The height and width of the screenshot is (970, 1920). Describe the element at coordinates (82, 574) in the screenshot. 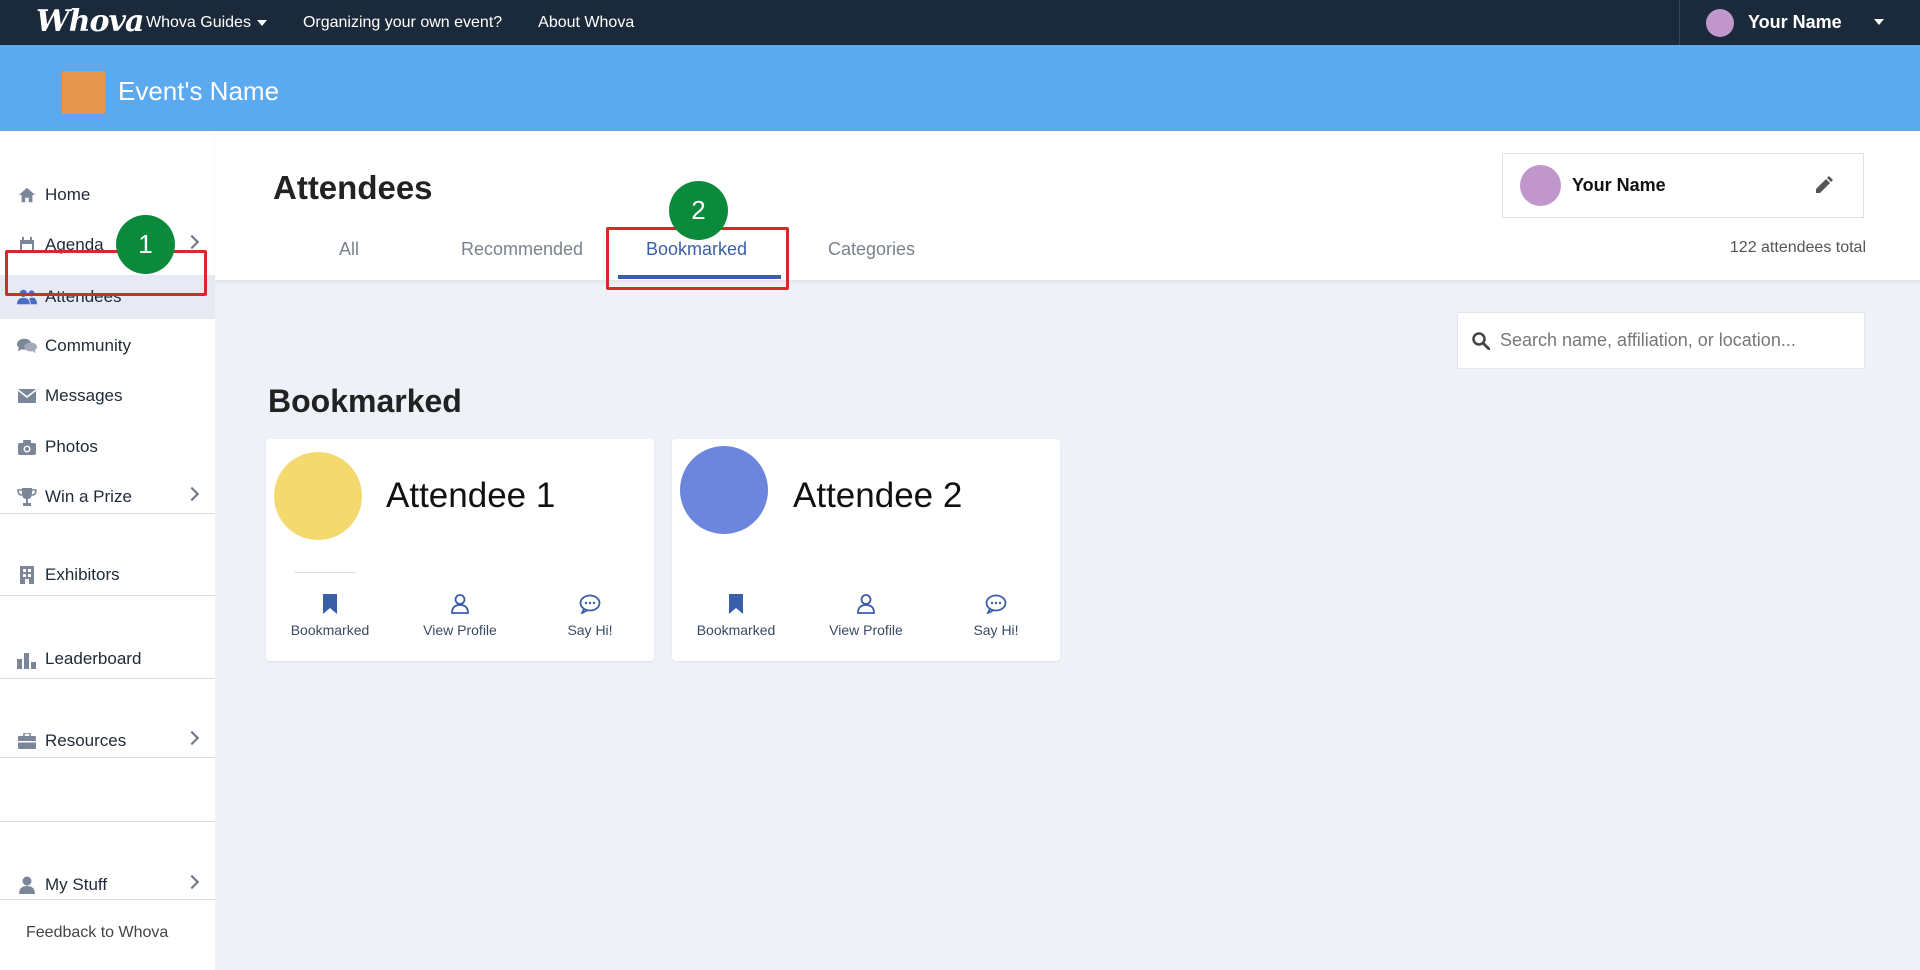

I see `sidebar-item-label: Exhibitors` at that location.